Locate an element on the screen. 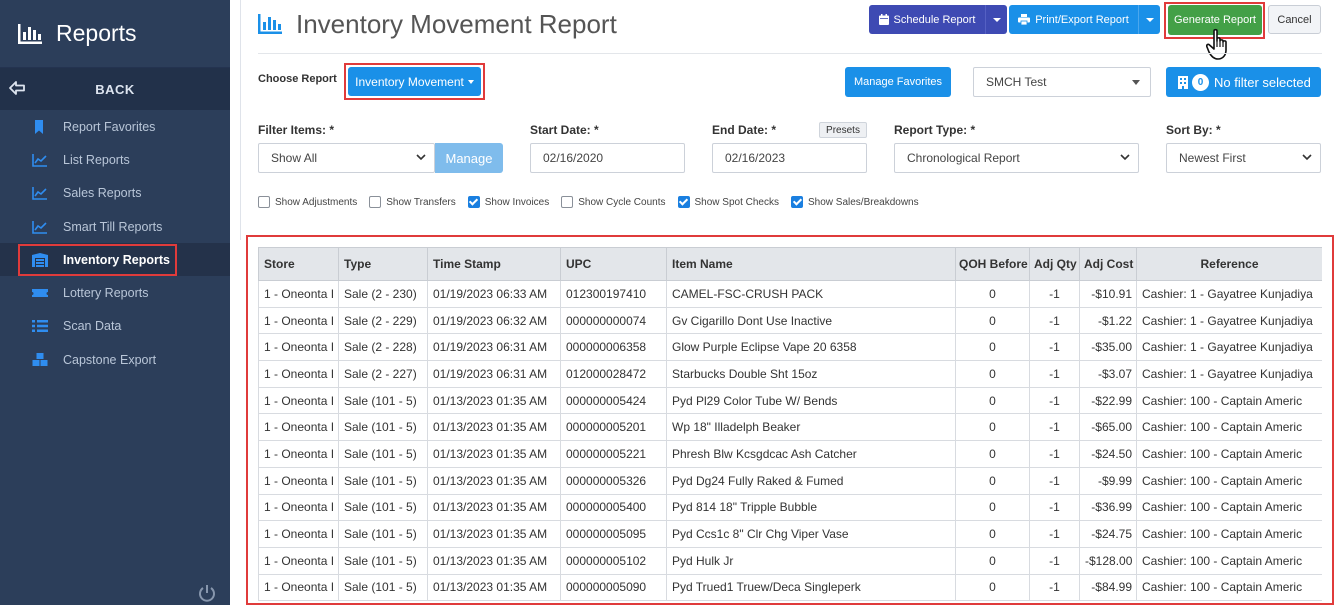 Image resolution: width=1336 pixels, height=605 pixels. bookmark-icon is located at coordinates (39, 126).